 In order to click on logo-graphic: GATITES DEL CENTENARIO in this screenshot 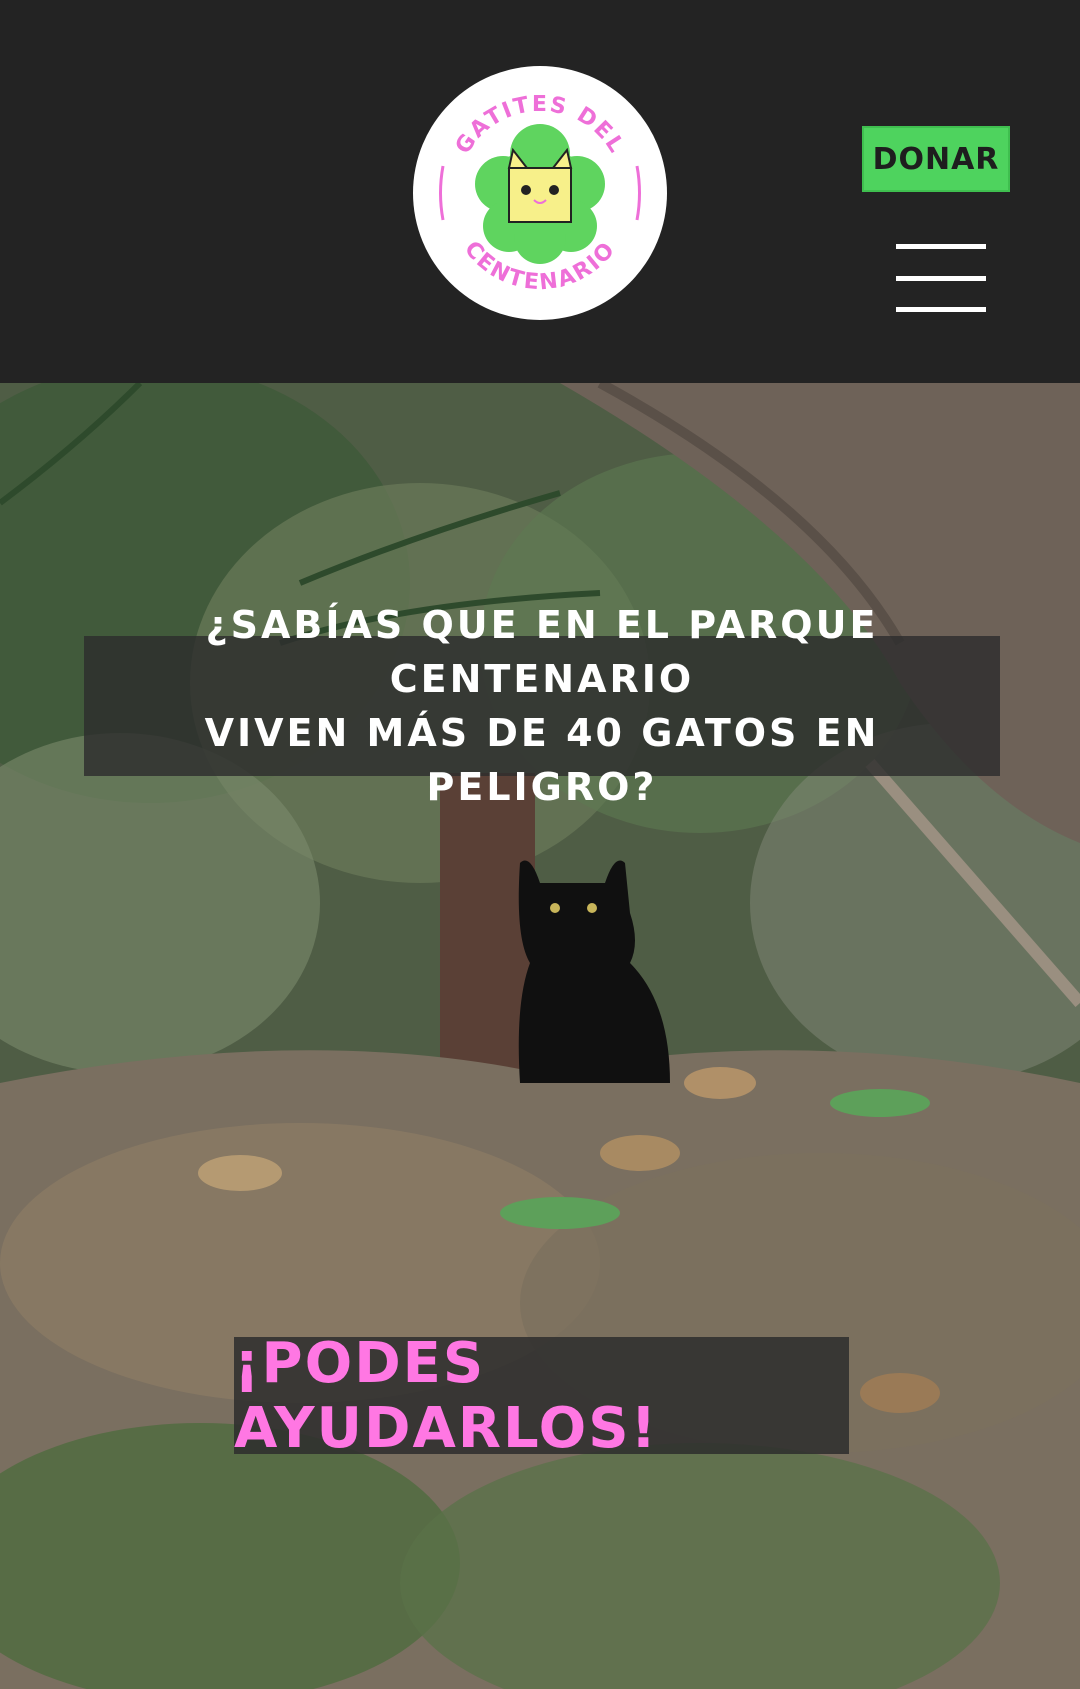, I will do `click(540, 193)`.